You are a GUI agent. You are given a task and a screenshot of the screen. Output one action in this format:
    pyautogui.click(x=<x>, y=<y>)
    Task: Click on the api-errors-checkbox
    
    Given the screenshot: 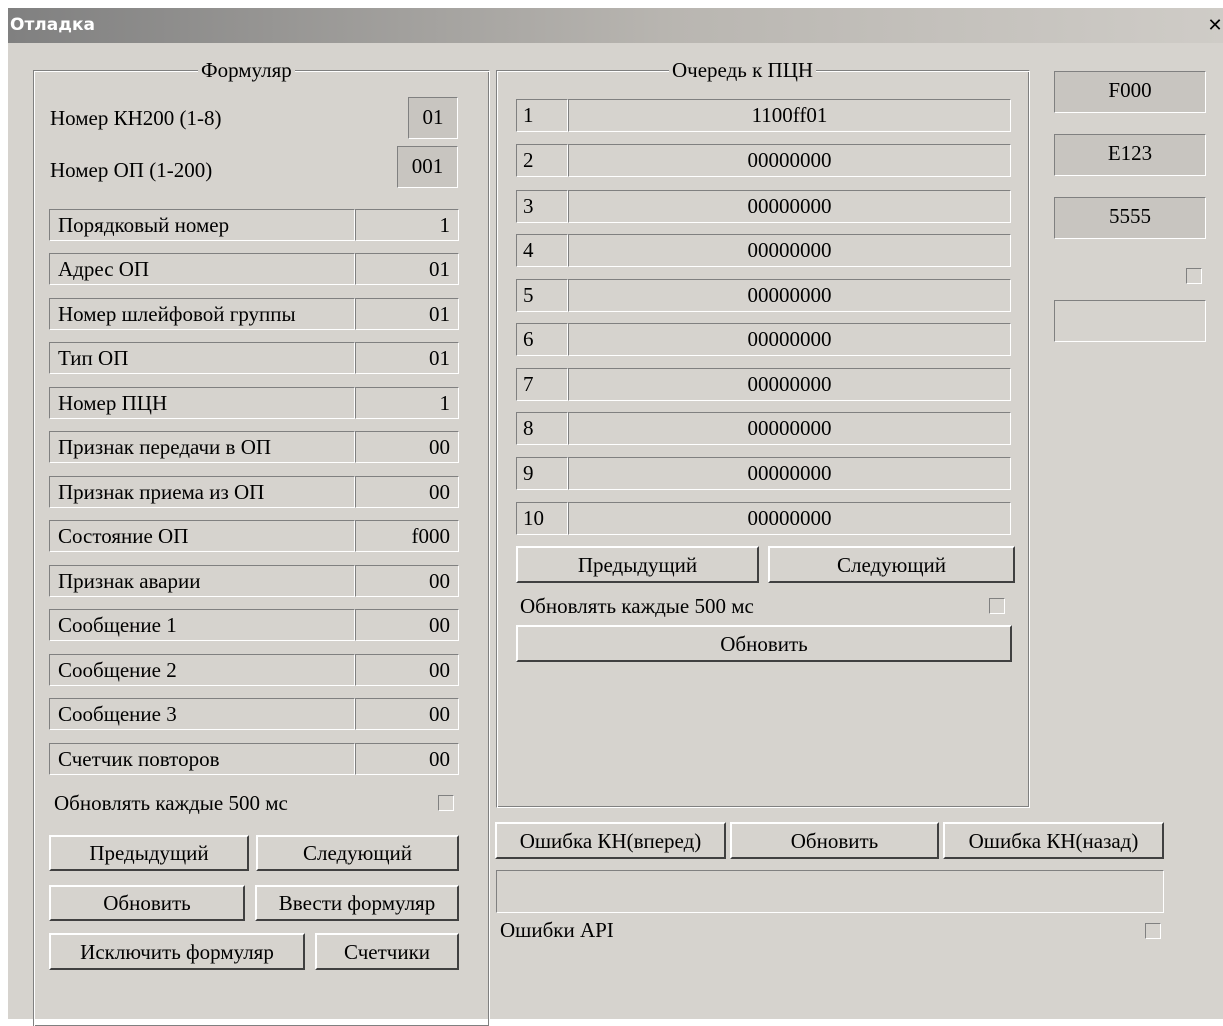 What is the action you would take?
    pyautogui.click(x=1153, y=931)
    